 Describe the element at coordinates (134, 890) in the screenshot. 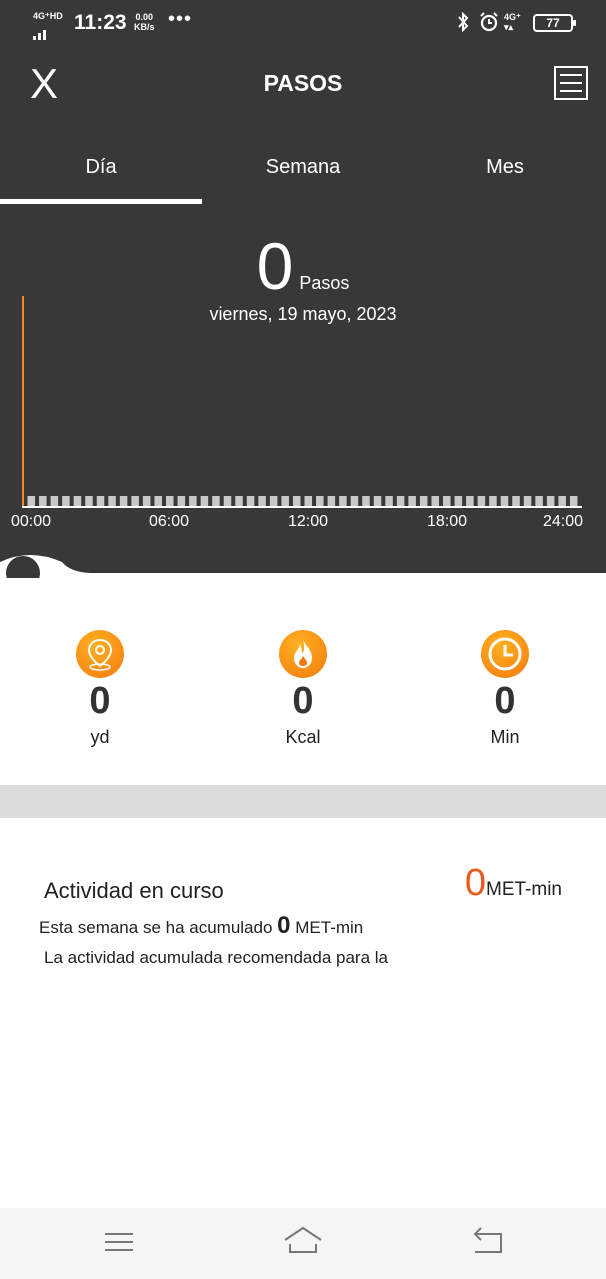

I see `activity-title: Actividad en curso` at that location.